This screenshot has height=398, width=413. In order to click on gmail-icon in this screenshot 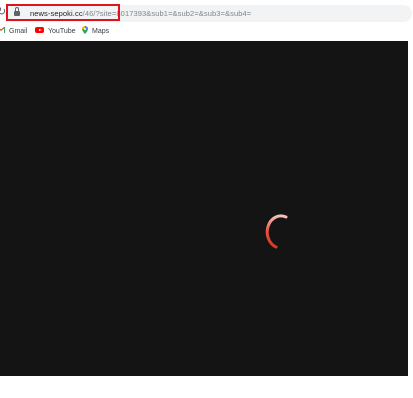, I will do `click(2, 30)`.